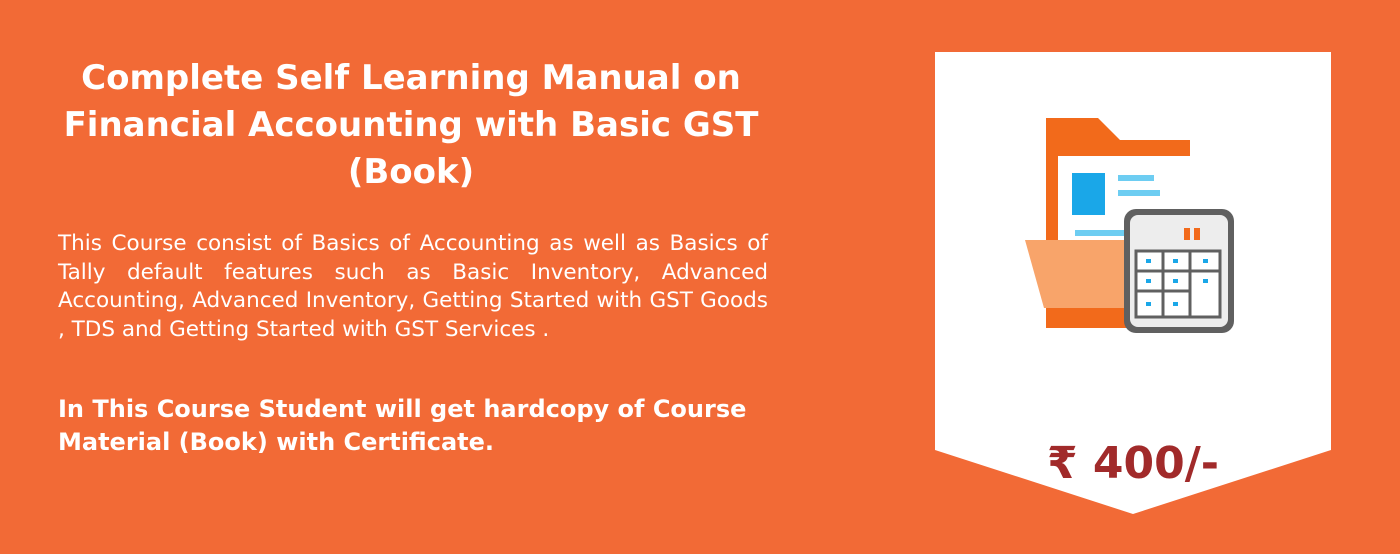 The height and width of the screenshot is (554, 1400). What do you see at coordinates (1129, 225) in the screenshot?
I see `folder-calculator-icon` at bounding box center [1129, 225].